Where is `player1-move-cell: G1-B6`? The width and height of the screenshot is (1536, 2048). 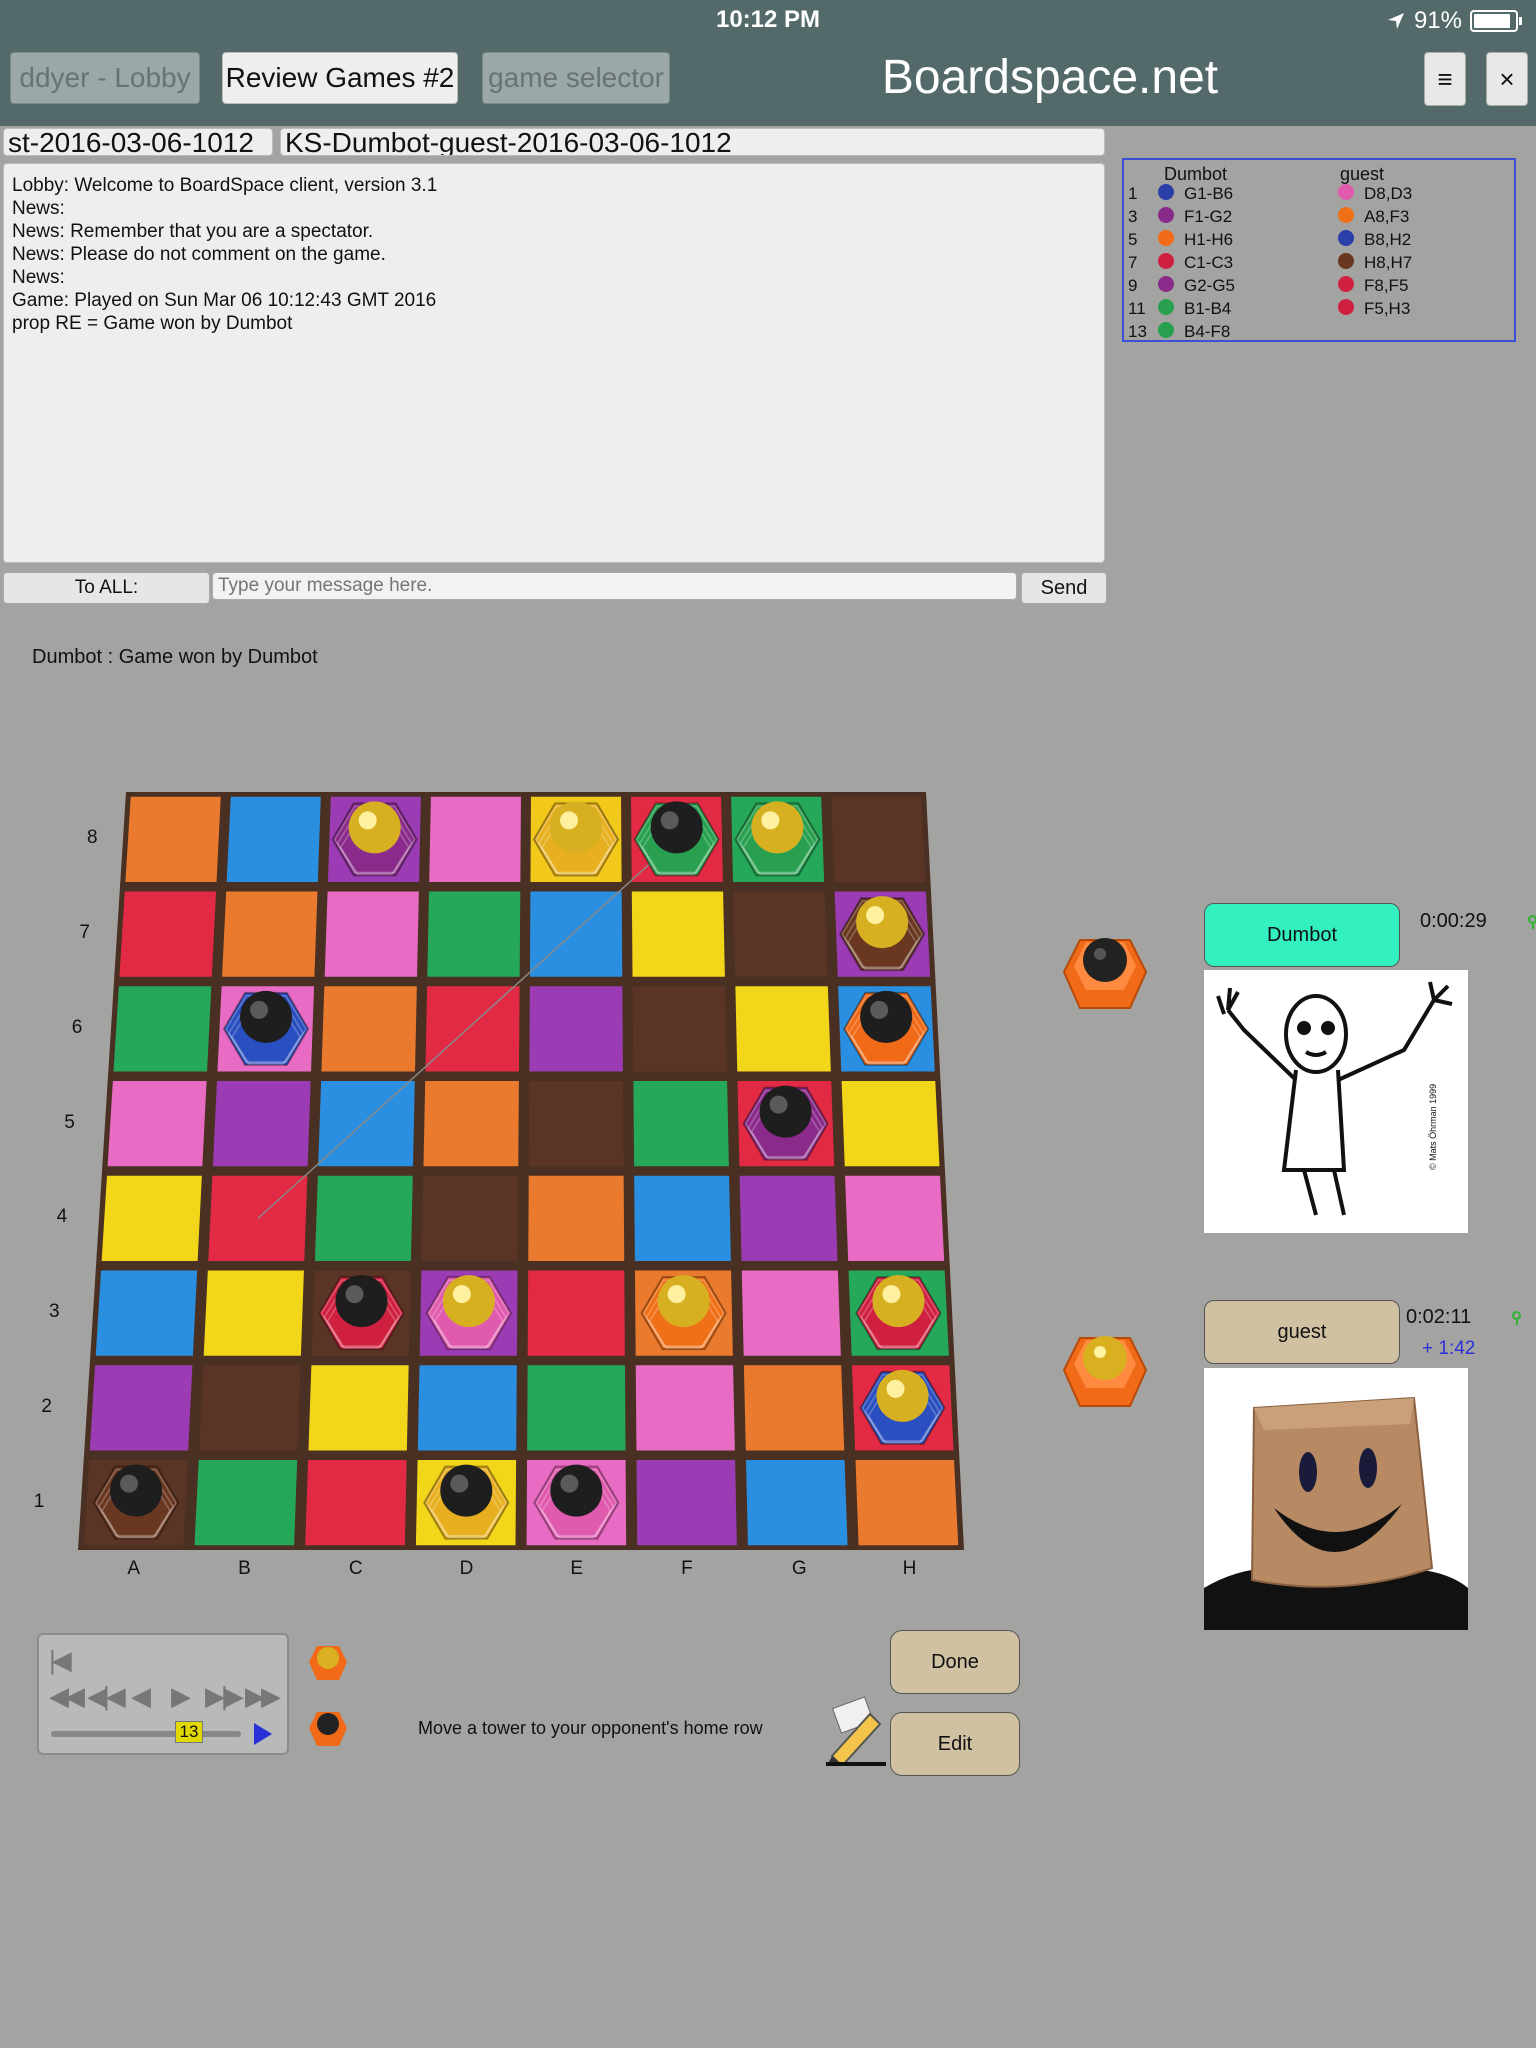 player1-move-cell: G1-B6 is located at coordinates (1209, 193).